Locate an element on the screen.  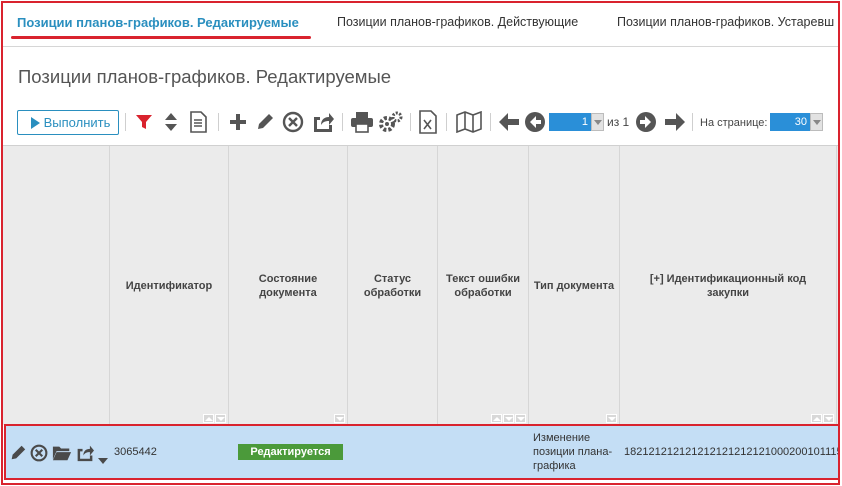
tab-editable: Позиции планов-графиков. Редактируемые is located at coordinates (158, 22).